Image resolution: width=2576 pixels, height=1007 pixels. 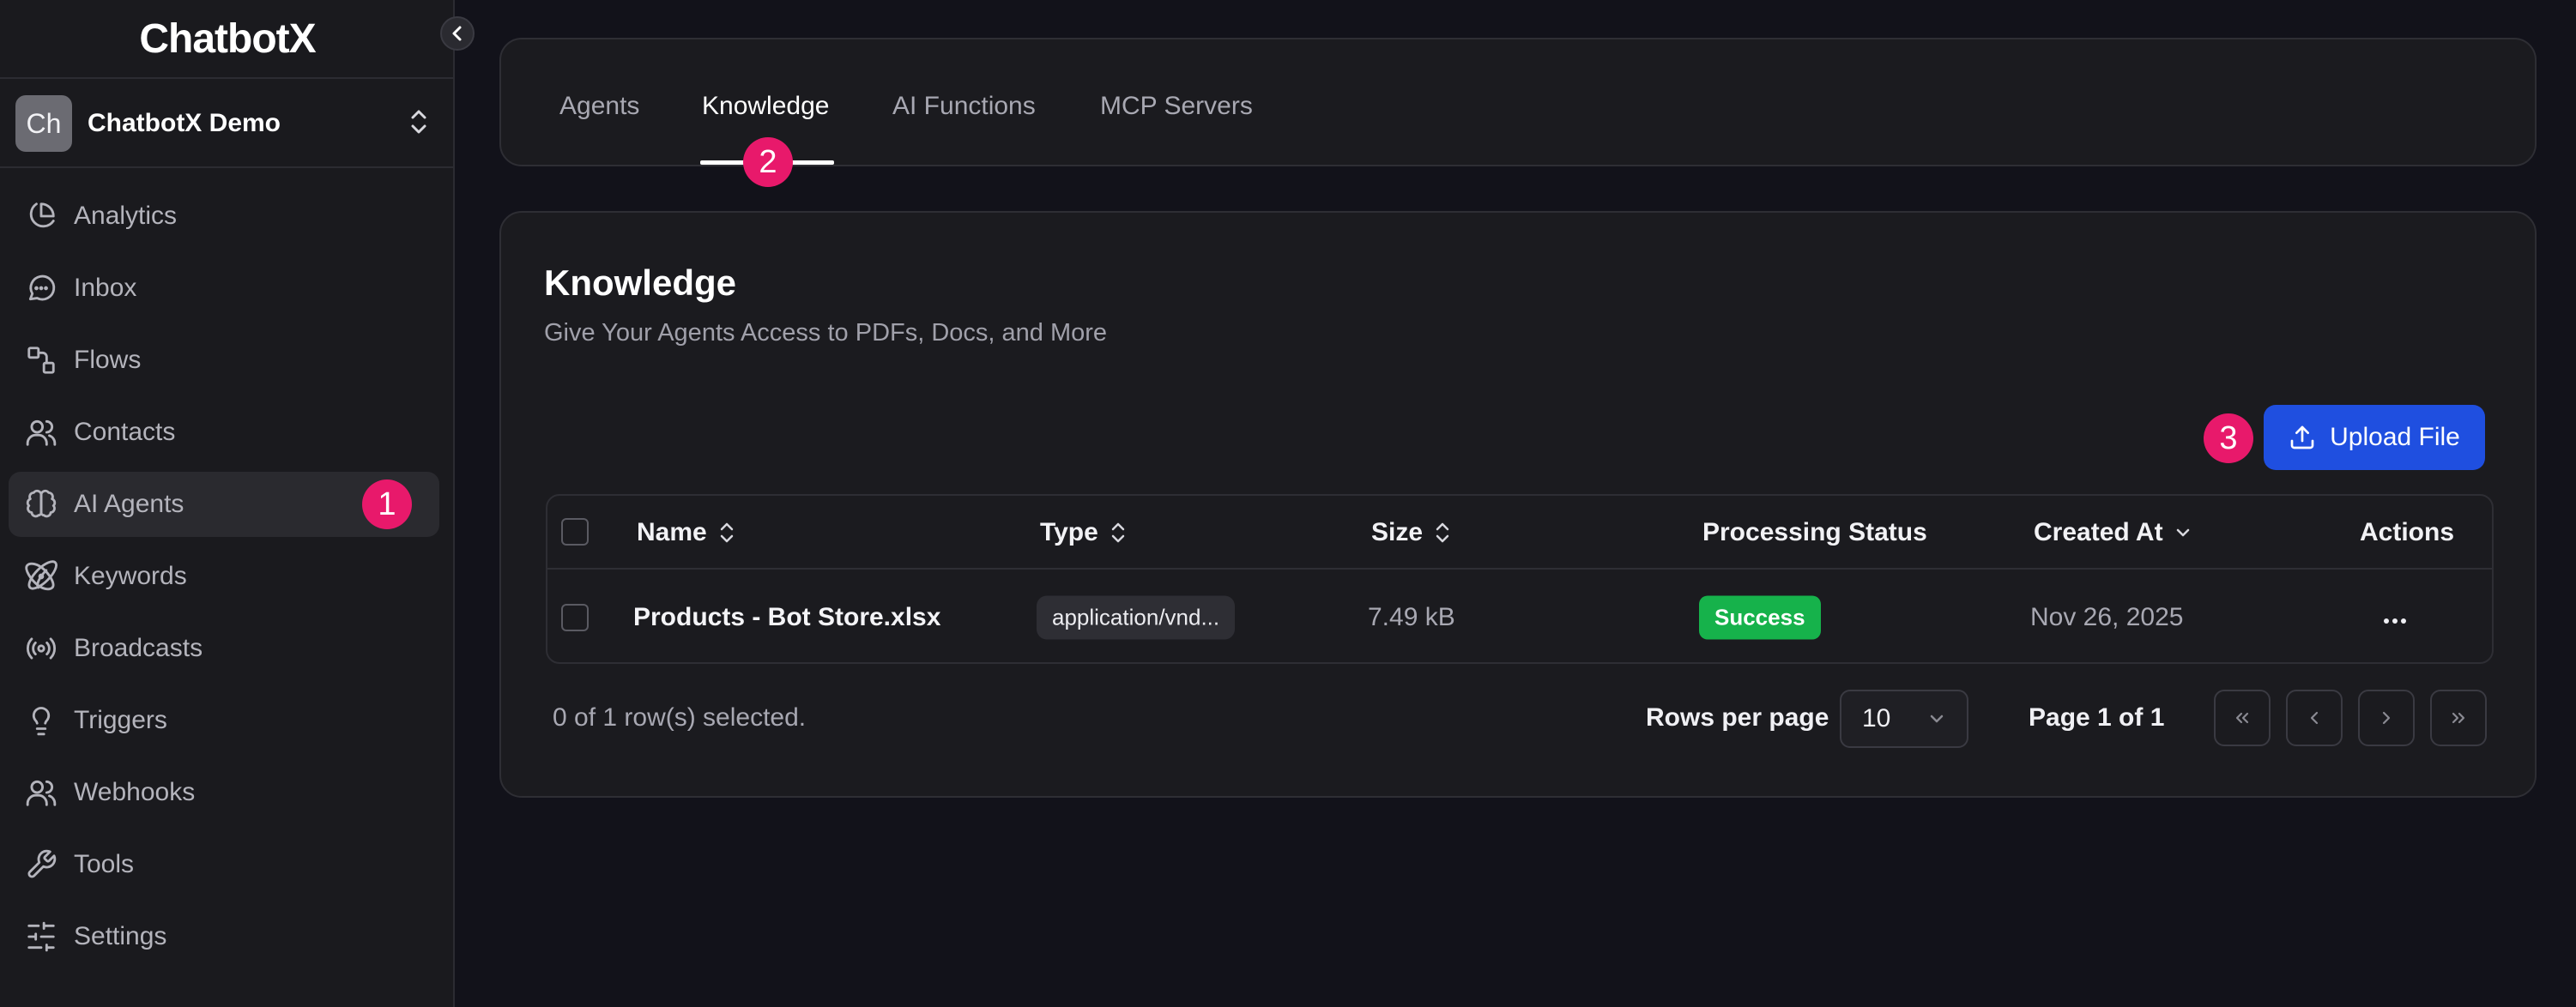 What do you see at coordinates (228, 39) in the screenshot?
I see `app-logo: ChatbotX` at bounding box center [228, 39].